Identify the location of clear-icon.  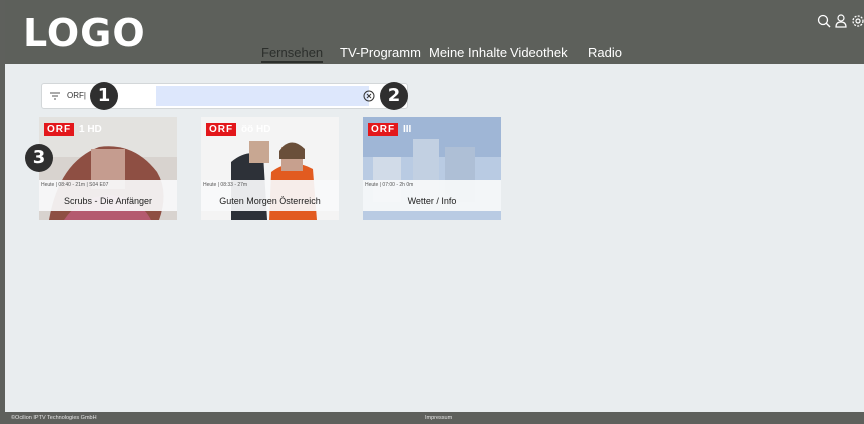
(369, 96).